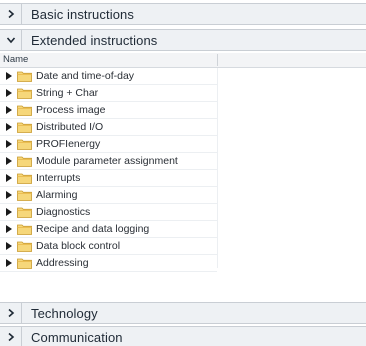 This screenshot has height=346, width=366. What do you see at coordinates (108, 93) in the screenshot?
I see `tree-item: String + Char` at bounding box center [108, 93].